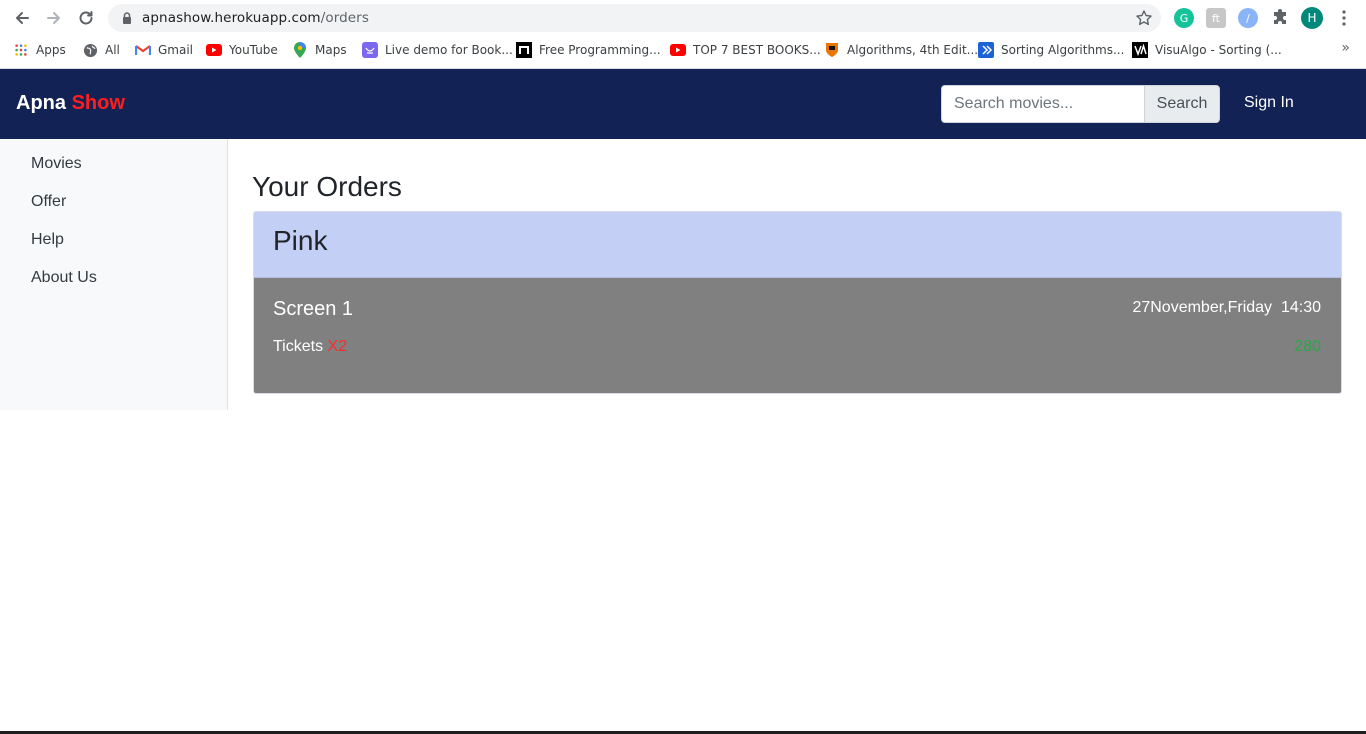 The width and height of the screenshot is (1366, 734). I want to click on movie-title: Pink, so click(300, 240).